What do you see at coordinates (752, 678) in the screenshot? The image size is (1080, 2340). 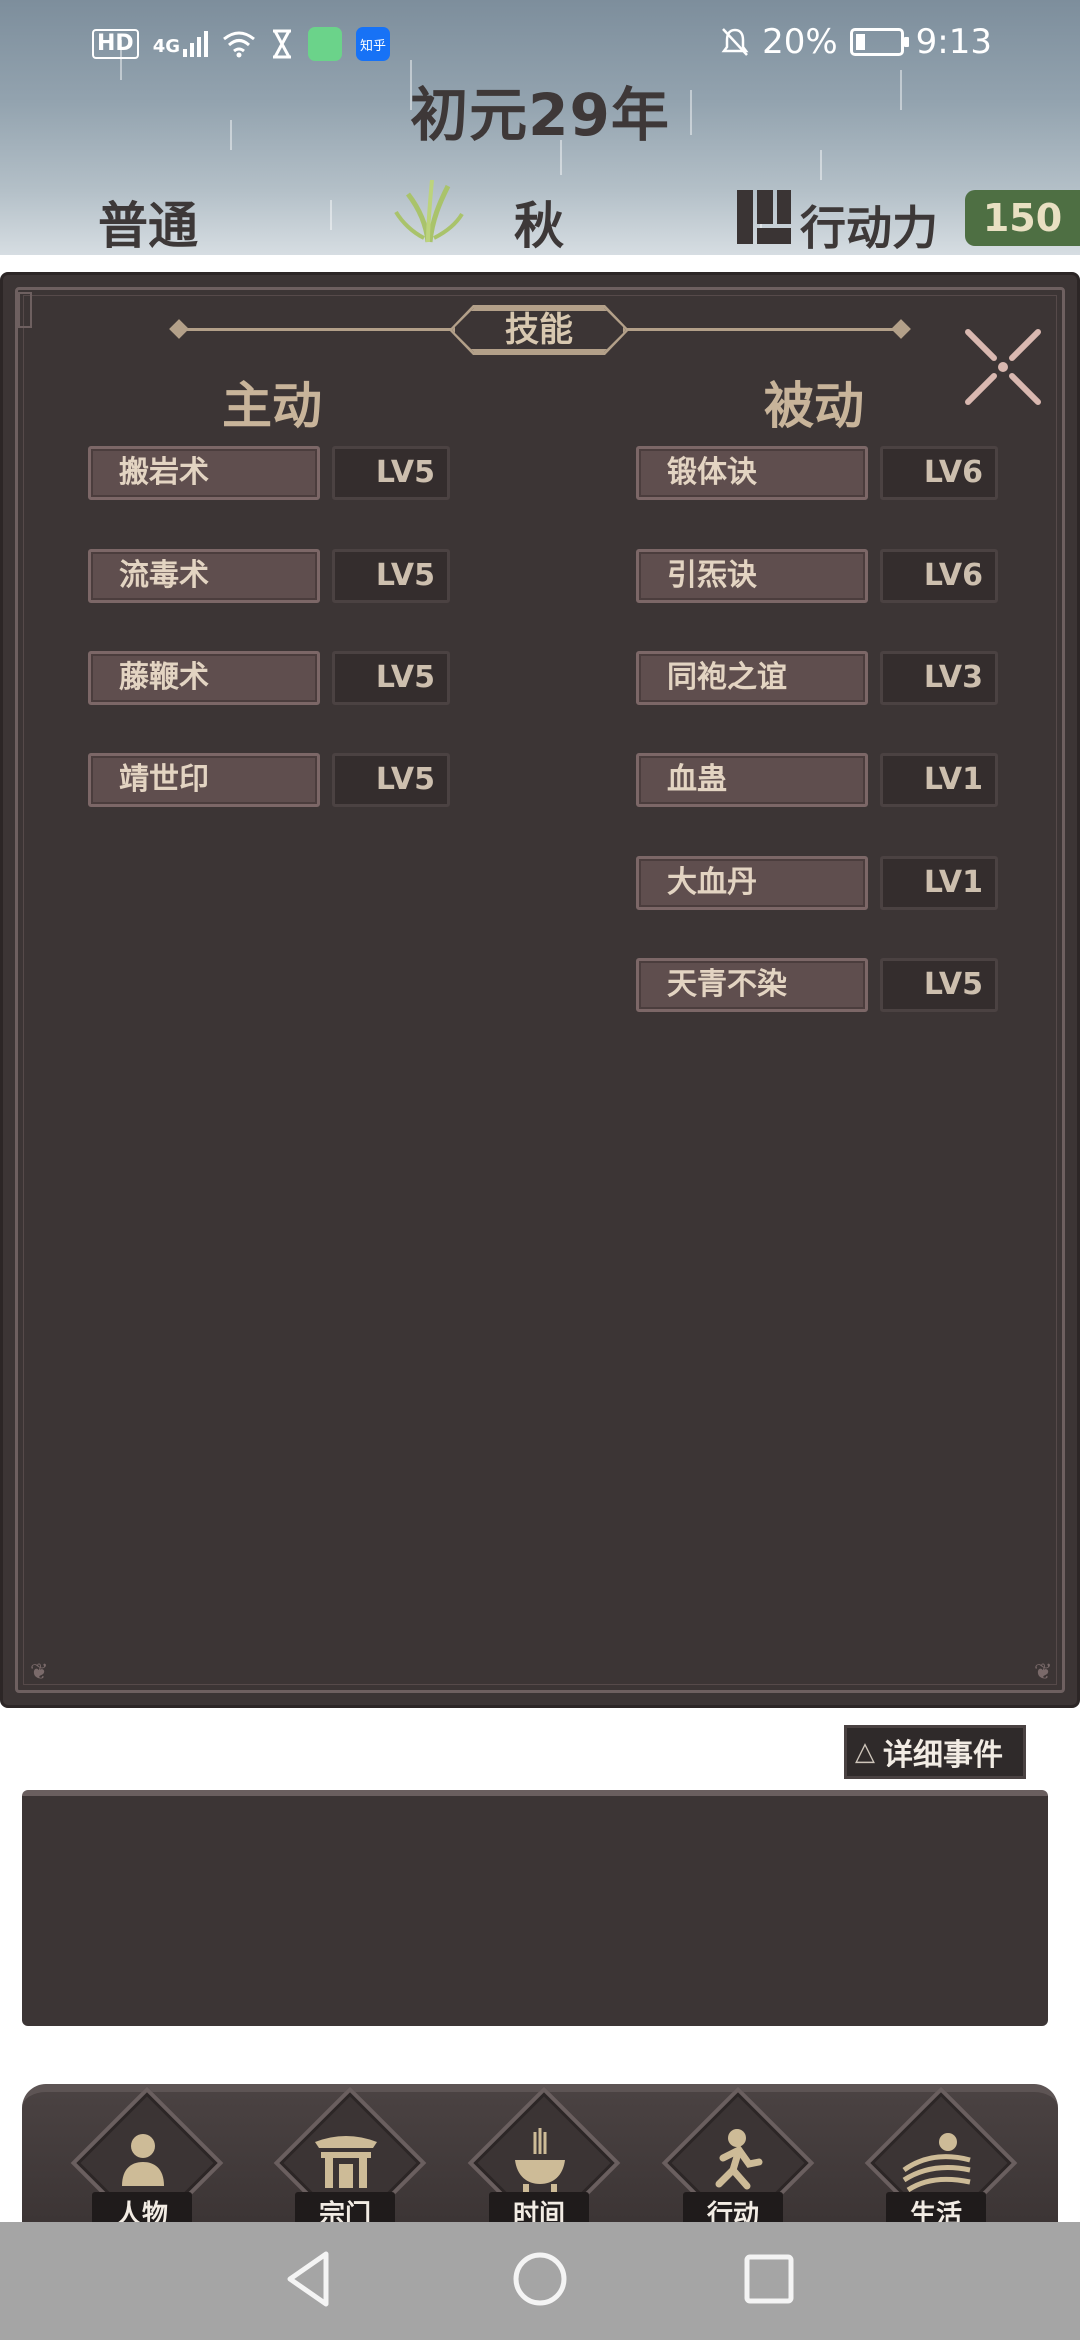 I see `skill-name: 同袍之谊` at bounding box center [752, 678].